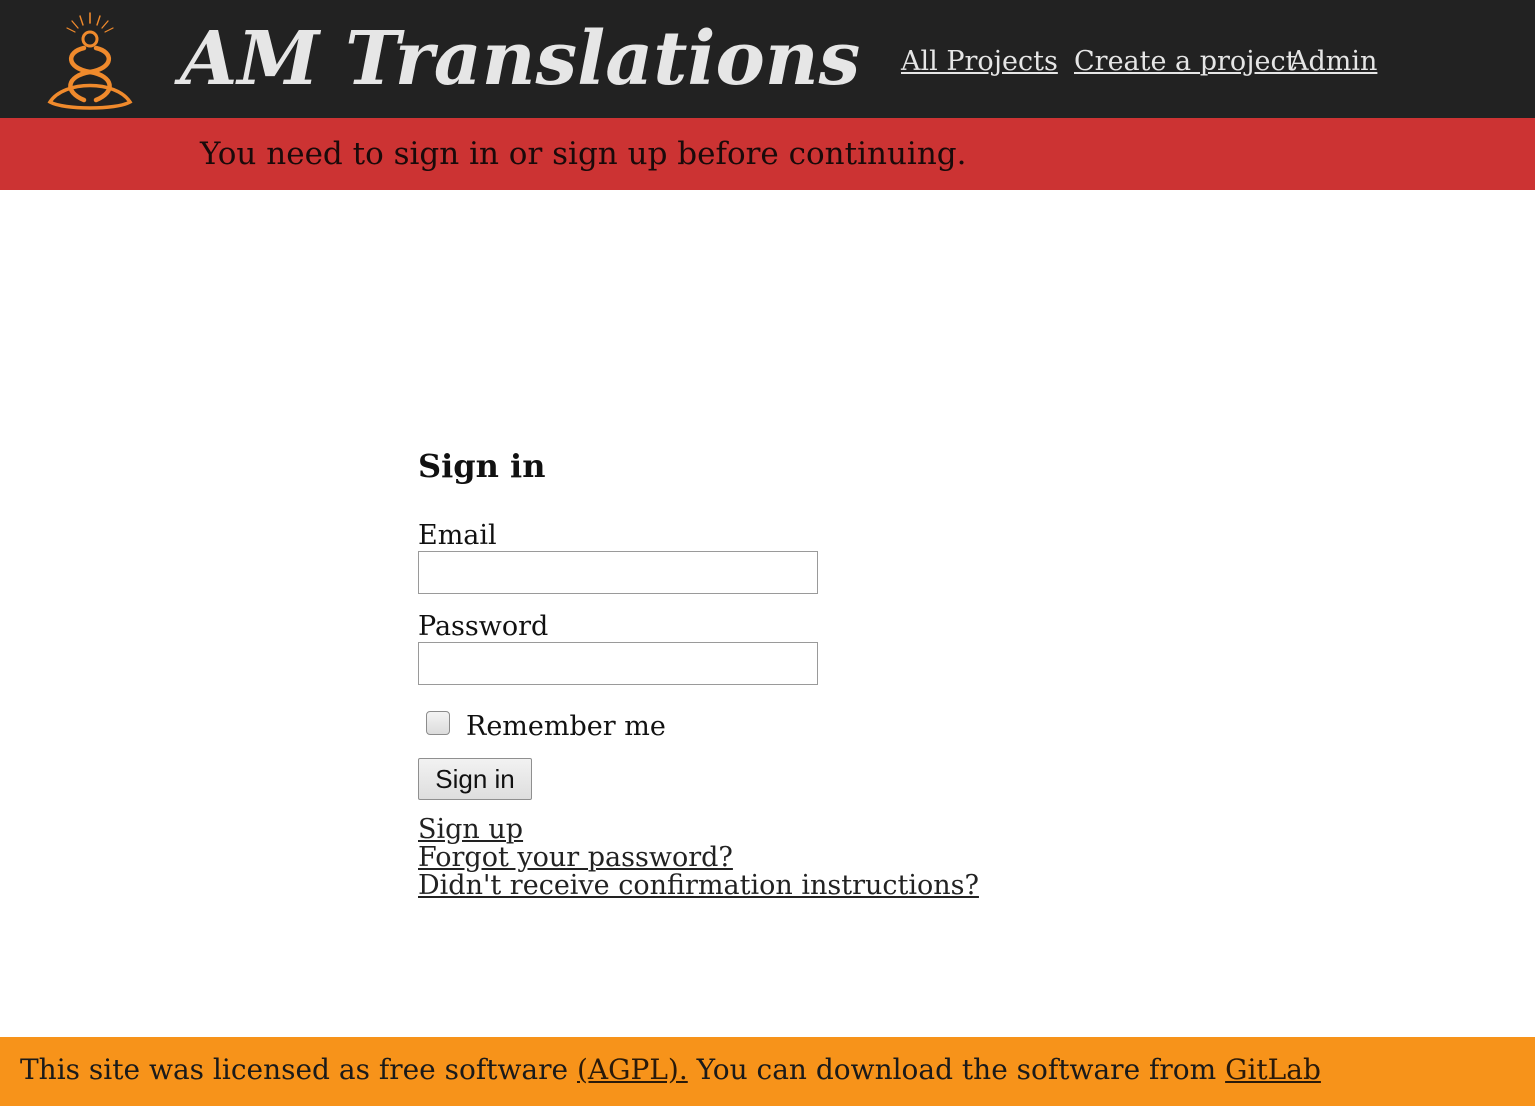 Image resolution: width=1535 pixels, height=1106 pixels. What do you see at coordinates (632, 1069) in the screenshot?
I see `agpl-license-link: (AGPL).` at bounding box center [632, 1069].